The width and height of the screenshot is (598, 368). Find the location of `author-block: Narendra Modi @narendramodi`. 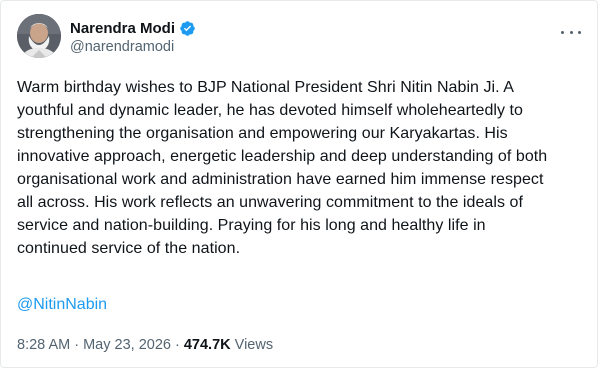

author-block: Narendra Modi @narendramodi is located at coordinates (133, 36).